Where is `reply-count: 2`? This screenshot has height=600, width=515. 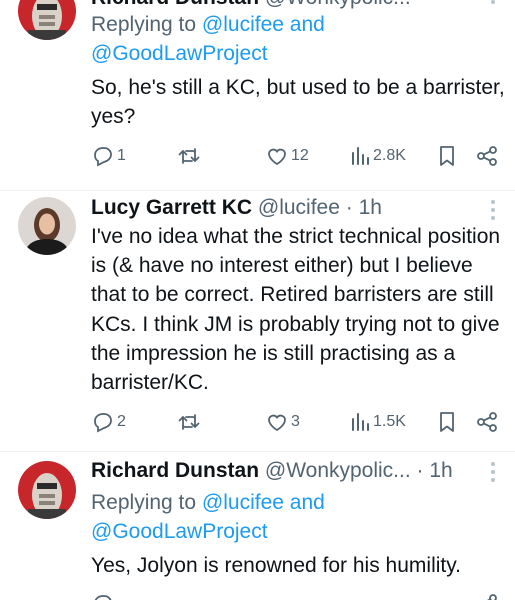 reply-count: 2 is located at coordinates (121, 421).